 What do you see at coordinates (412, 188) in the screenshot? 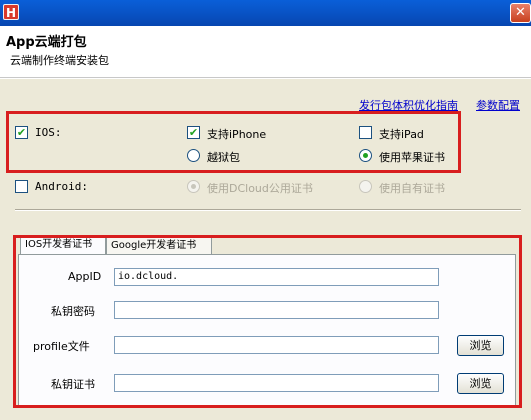
I see `own-cert-label: 使用自有证书` at bounding box center [412, 188].